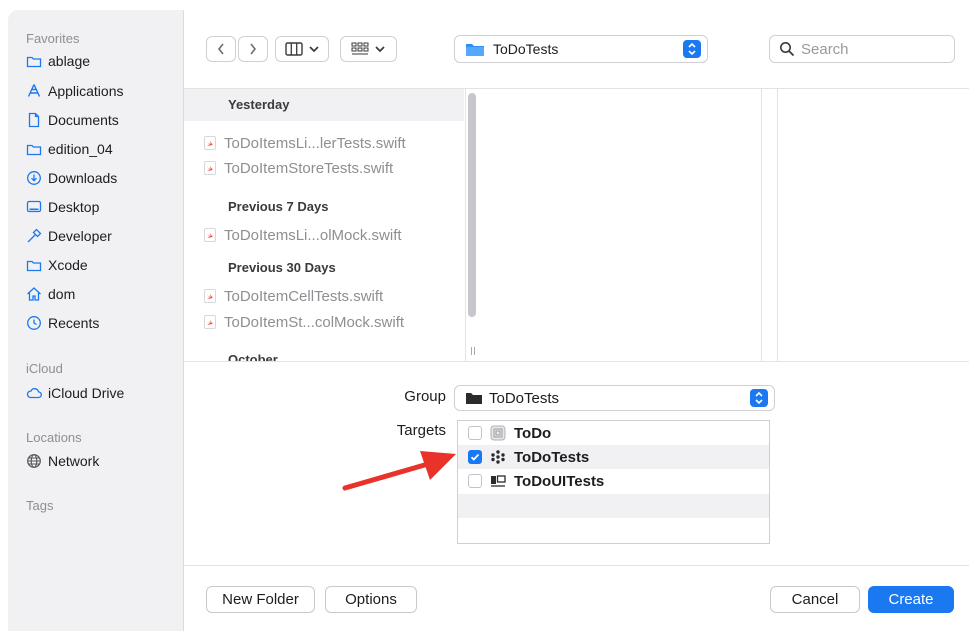 The width and height of the screenshot is (969, 631). Describe the element at coordinates (825, 49) in the screenshot. I see `search-placeholder: Search` at that location.